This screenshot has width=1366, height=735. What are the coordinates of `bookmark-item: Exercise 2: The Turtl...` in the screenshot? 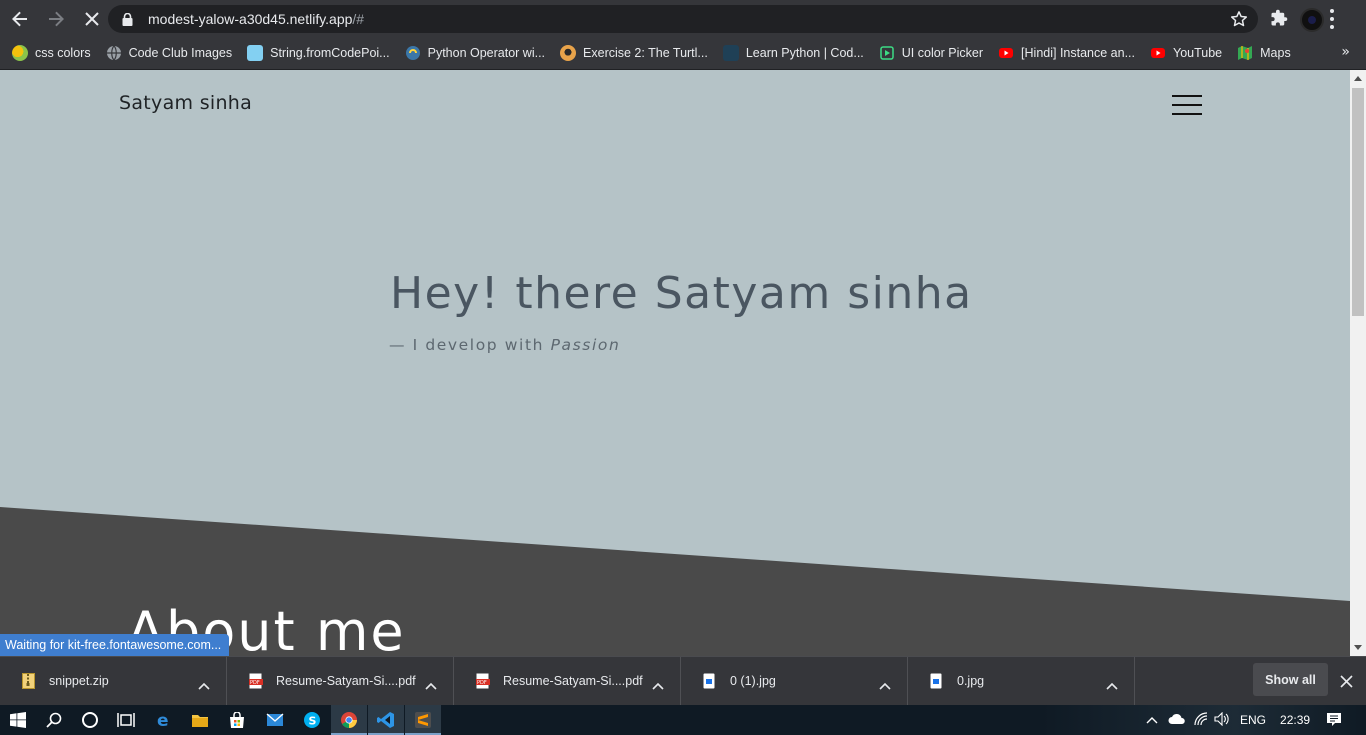 It's located at (634, 53).